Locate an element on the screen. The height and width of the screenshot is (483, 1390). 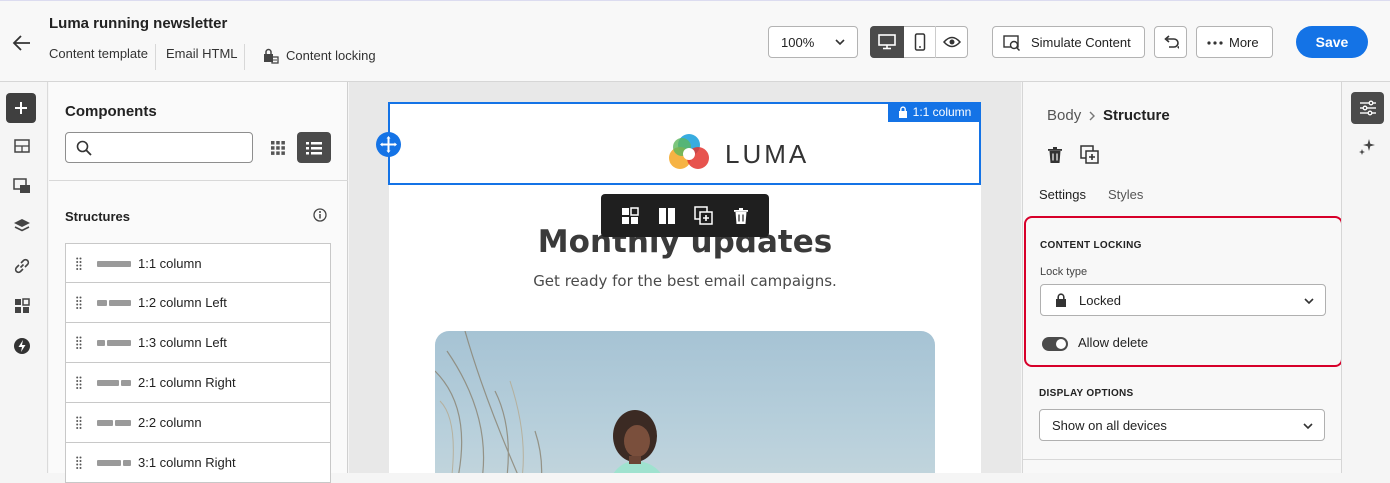
components-title: Components is located at coordinates (111, 111).